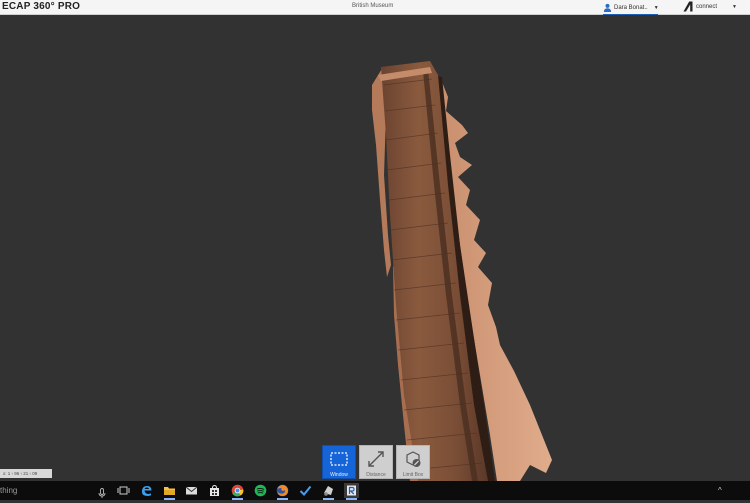  What do you see at coordinates (169, 491) in the screenshot?
I see `file-explorer-icon` at bounding box center [169, 491].